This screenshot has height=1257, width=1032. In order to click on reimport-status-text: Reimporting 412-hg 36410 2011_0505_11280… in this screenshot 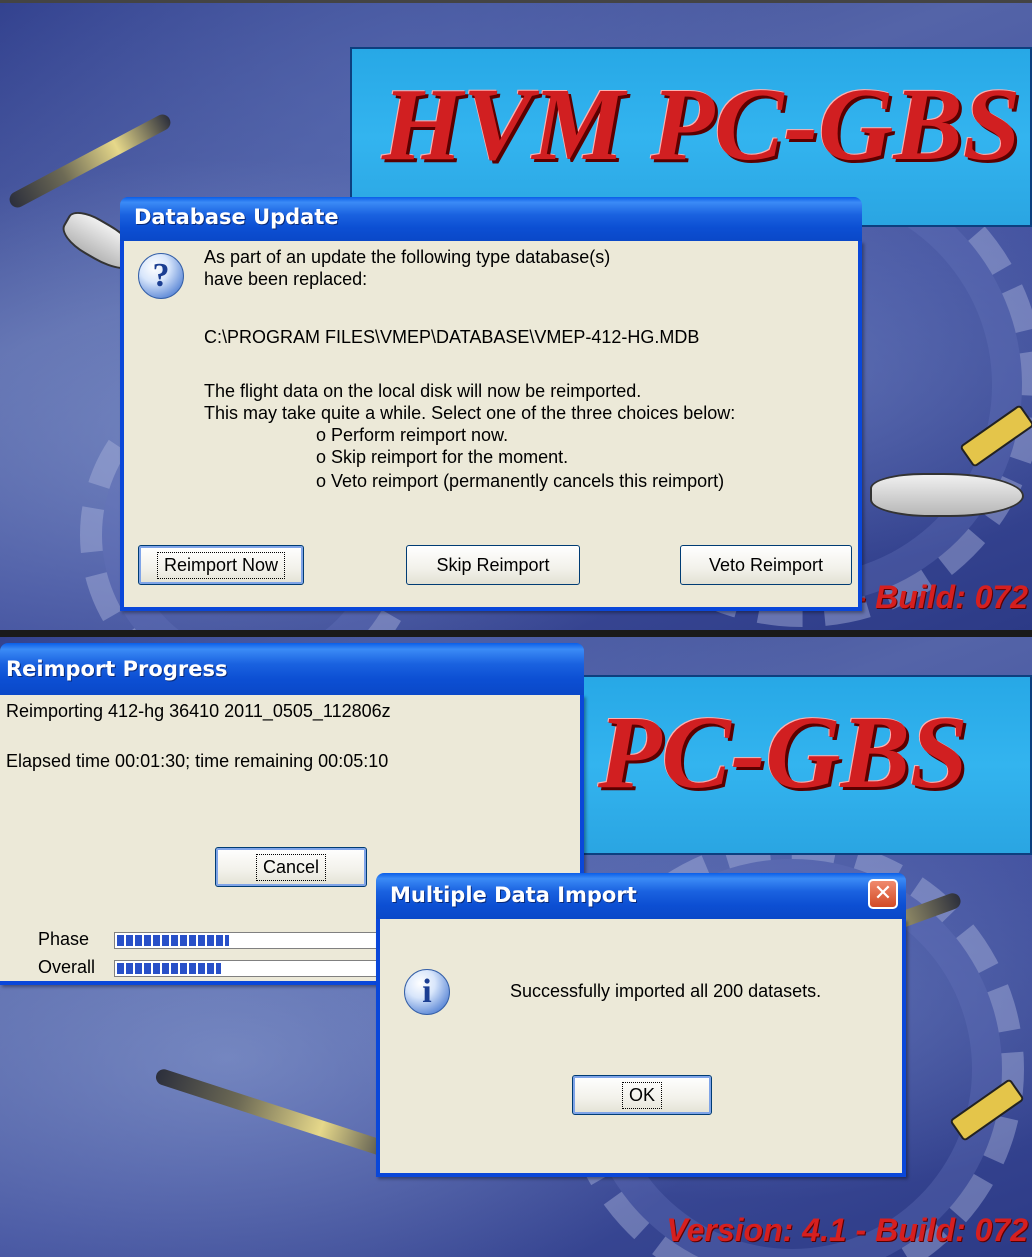, I will do `click(198, 711)`.